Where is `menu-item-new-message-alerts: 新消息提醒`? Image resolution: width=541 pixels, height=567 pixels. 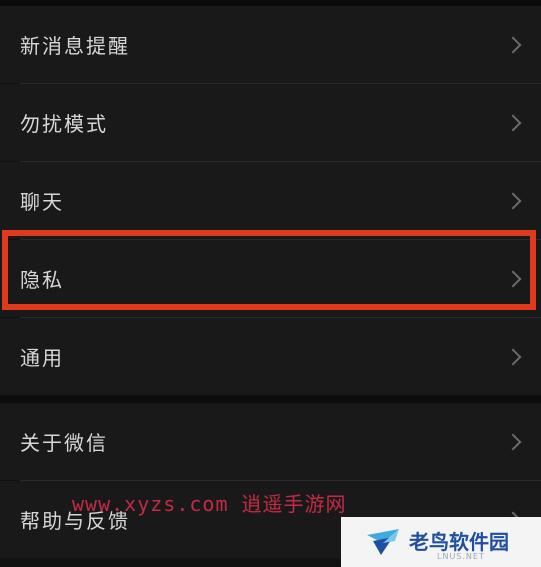
menu-item-new-message-alerts: 新消息提醒 is located at coordinates (270, 44).